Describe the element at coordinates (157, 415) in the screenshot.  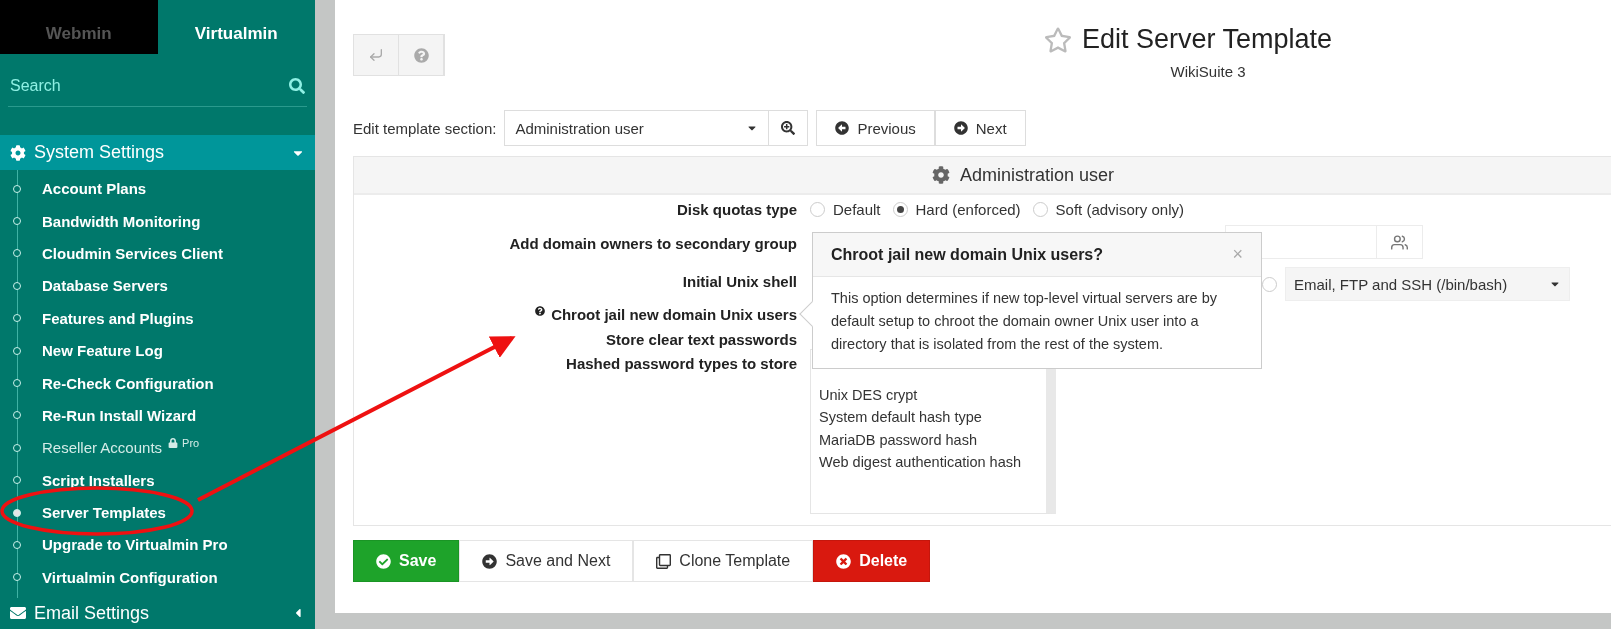
I see `sidebar-item: Re-Run Install Wizard` at that location.